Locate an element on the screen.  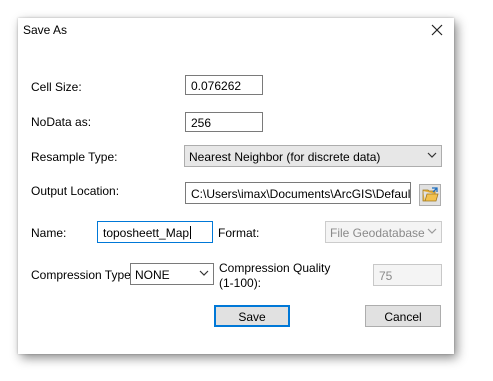
compression-quality-range-label: (1-100): is located at coordinates (240, 283).